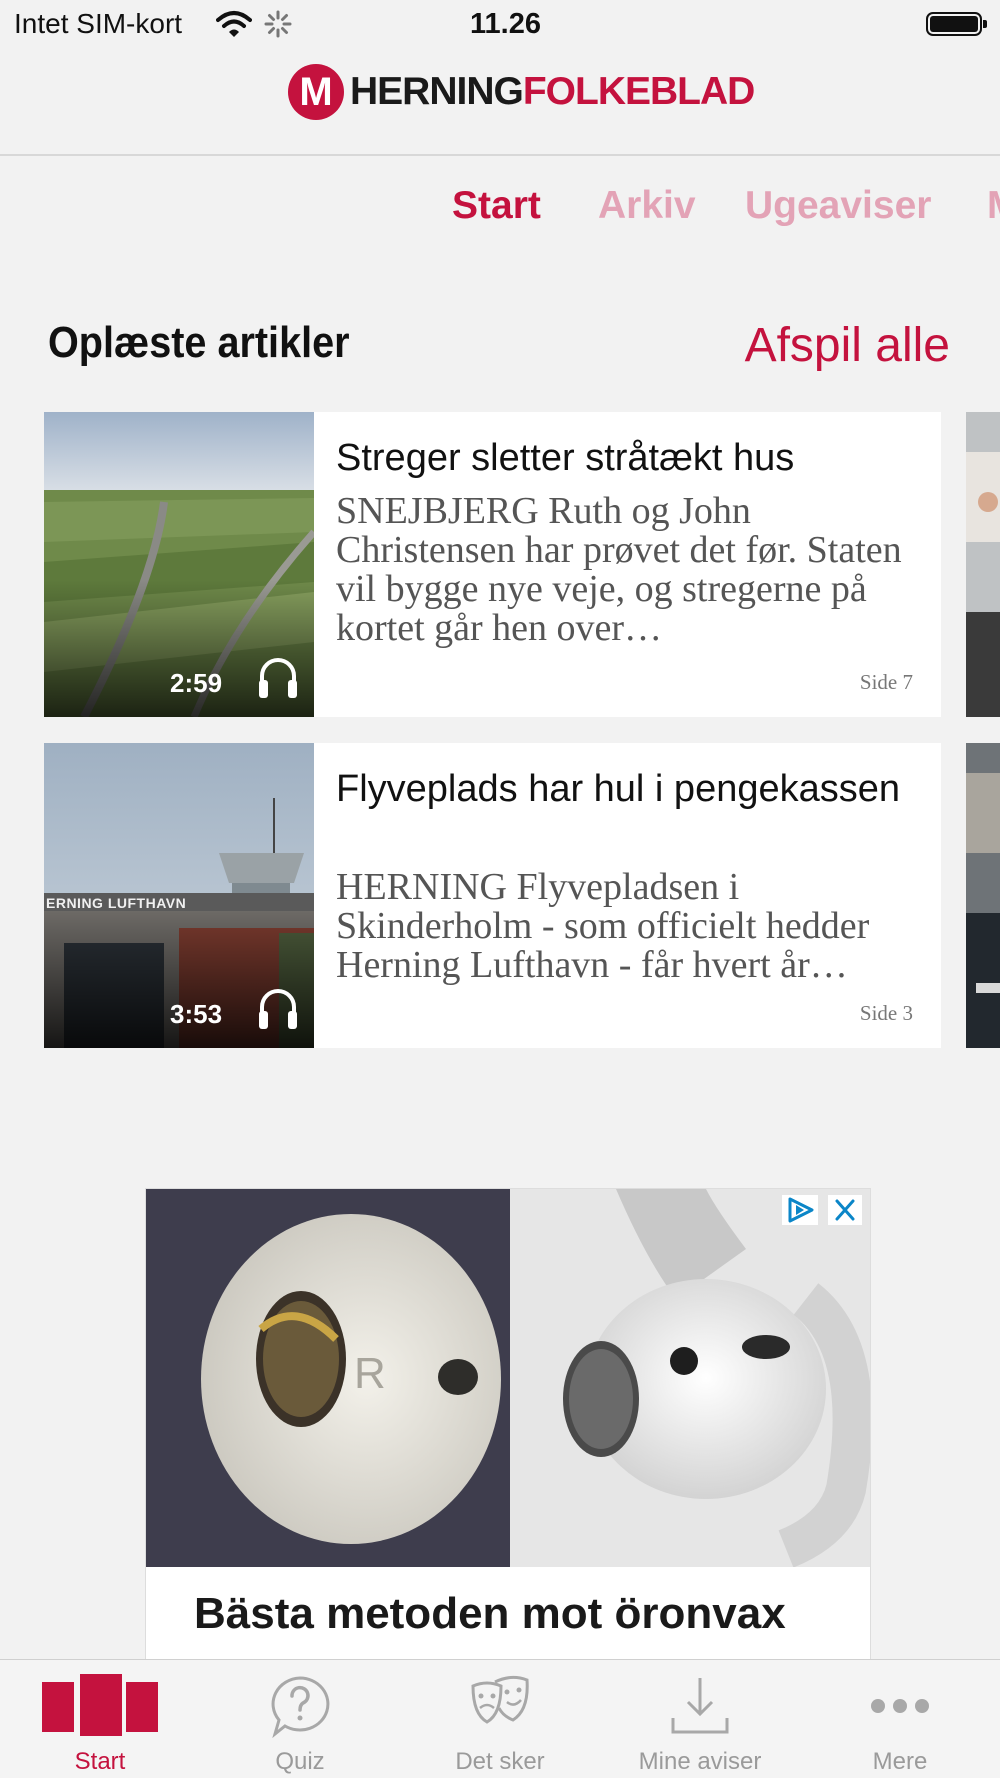 This screenshot has width=1000, height=1778. I want to click on tab-bar-mere: Mere, so click(900, 1719).